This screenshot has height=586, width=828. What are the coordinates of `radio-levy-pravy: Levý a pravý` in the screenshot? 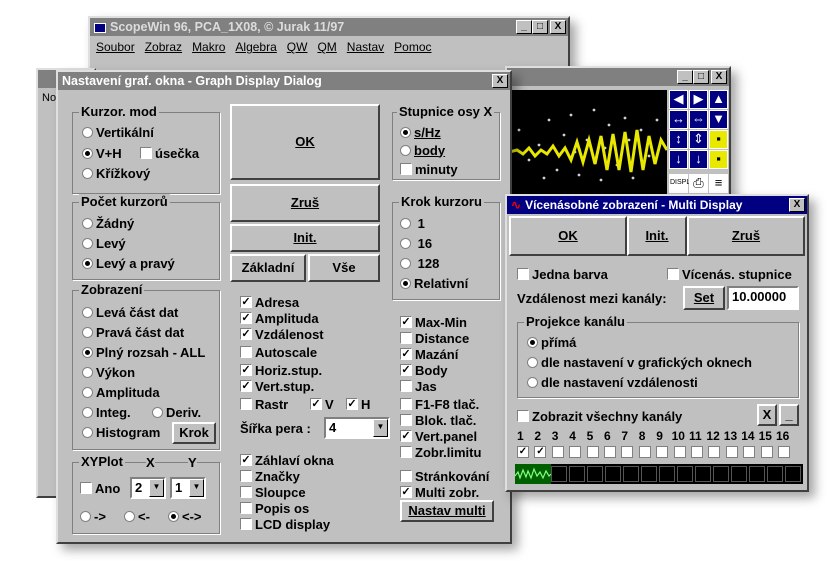 It's located at (128, 263).